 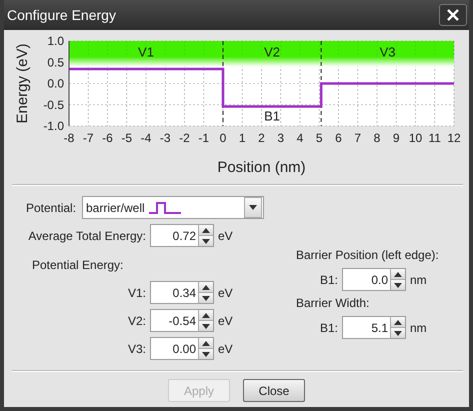 I want to click on region-label: V1, so click(x=146, y=52).